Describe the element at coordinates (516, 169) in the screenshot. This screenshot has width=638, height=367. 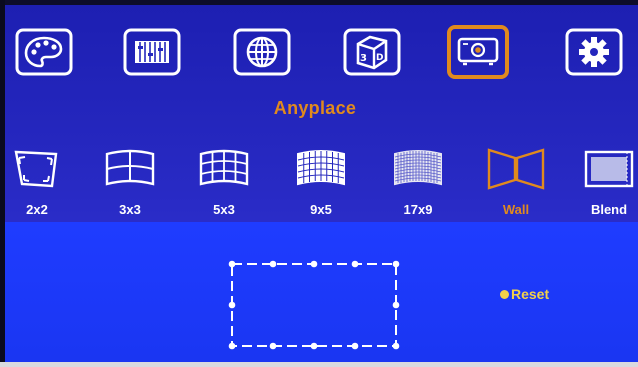
I see `wall-icon` at that location.